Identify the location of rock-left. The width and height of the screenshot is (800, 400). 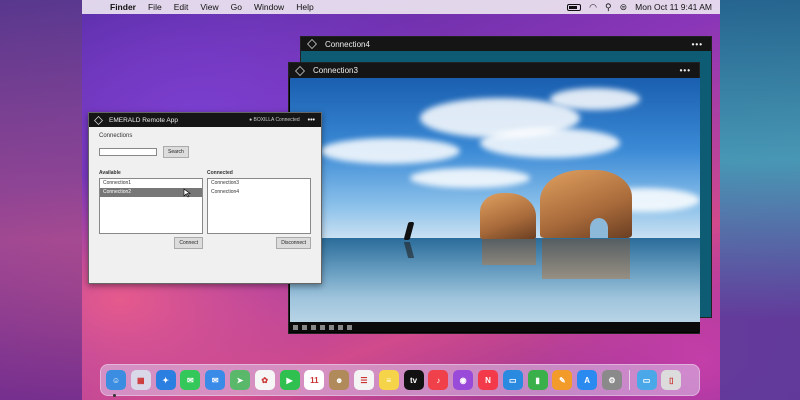
(508, 216).